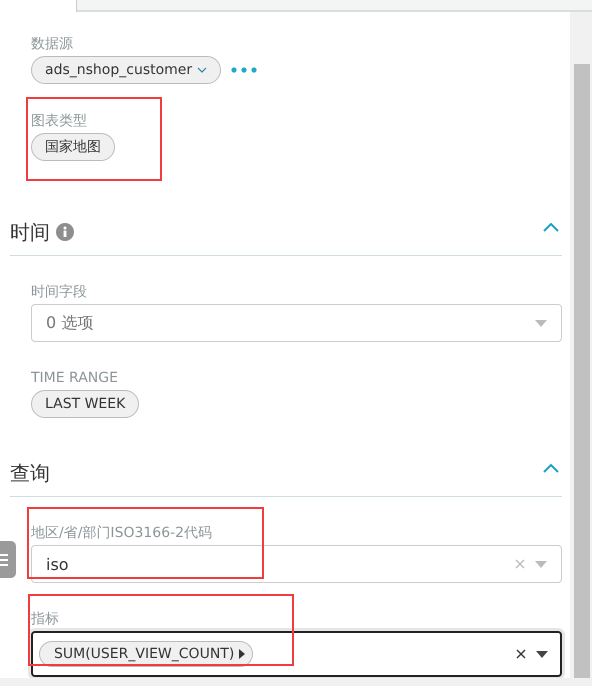 The image size is (592, 686). I want to click on select-field: SUM(USER_VIEW_COUNT), so click(296, 654).